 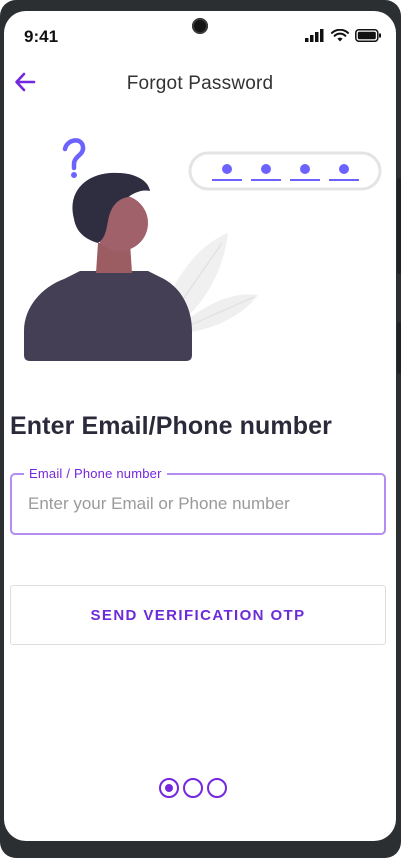 I want to click on battery-icon, so click(x=368, y=35).